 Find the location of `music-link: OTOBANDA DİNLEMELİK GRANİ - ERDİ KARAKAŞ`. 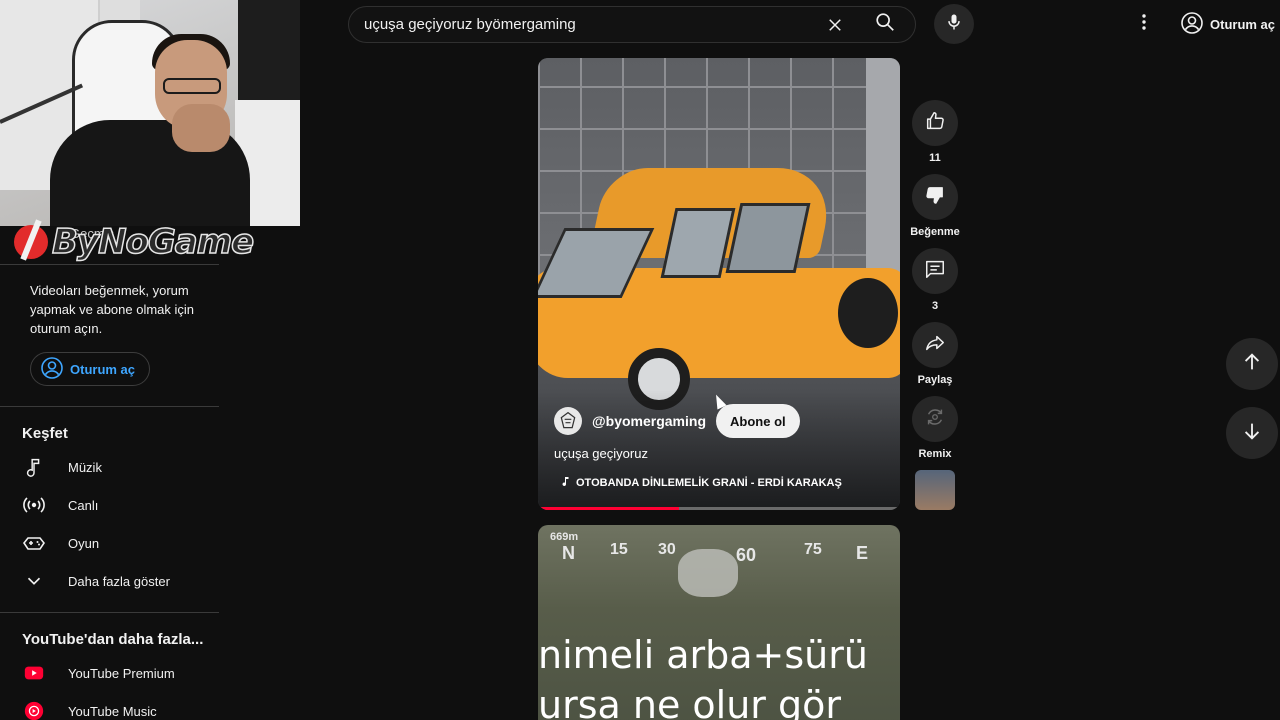

music-link: OTOBANDA DİNLEMELİK GRANİ - ERDİ KARAKAŞ is located at coordinates (701, 482).